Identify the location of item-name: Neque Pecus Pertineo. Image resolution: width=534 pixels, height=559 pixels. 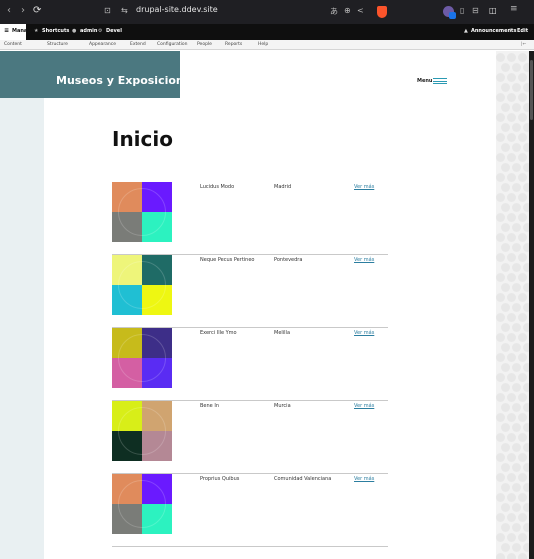
(227, 260).